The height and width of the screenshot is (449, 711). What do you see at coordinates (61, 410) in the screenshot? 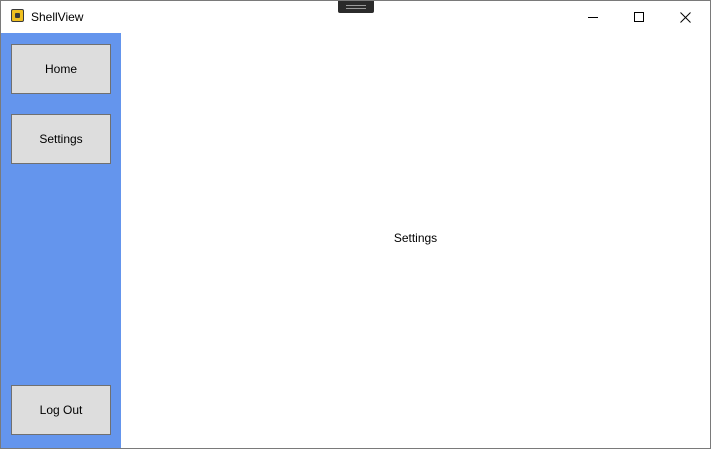
I see `log-out-button: Log Out` at bounding box center [61, 410].